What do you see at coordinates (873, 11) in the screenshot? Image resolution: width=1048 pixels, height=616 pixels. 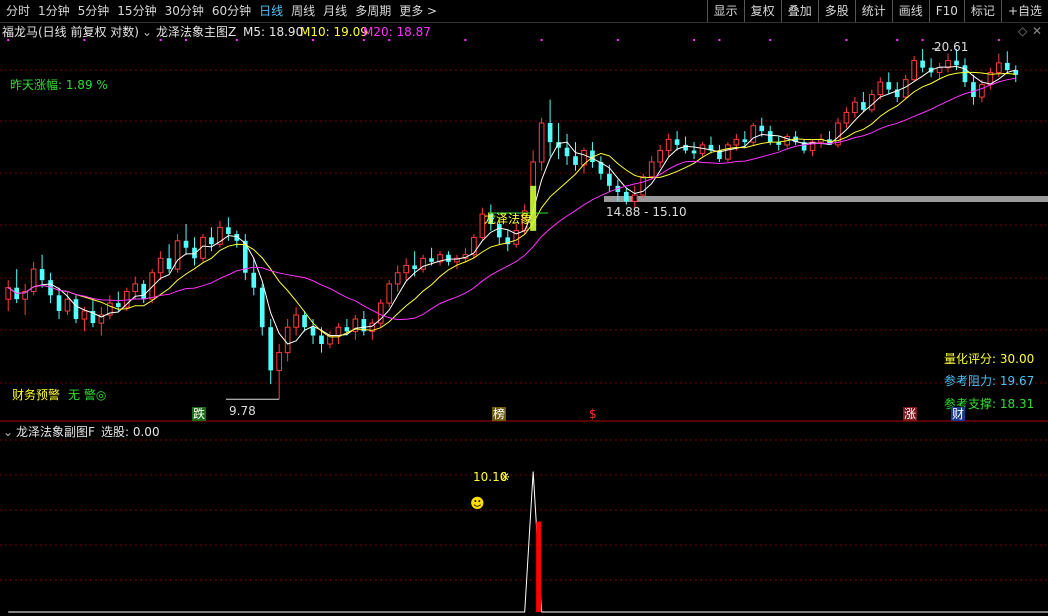 I see `tool-button-4: 统计` at bounding box center [873, 11].